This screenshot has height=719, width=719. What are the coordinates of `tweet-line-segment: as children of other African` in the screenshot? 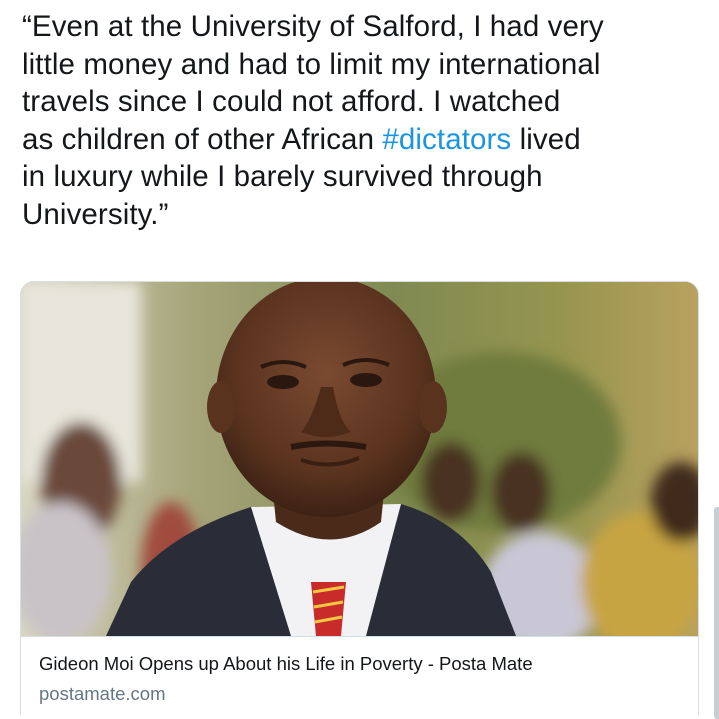 It's located at (202, 139).